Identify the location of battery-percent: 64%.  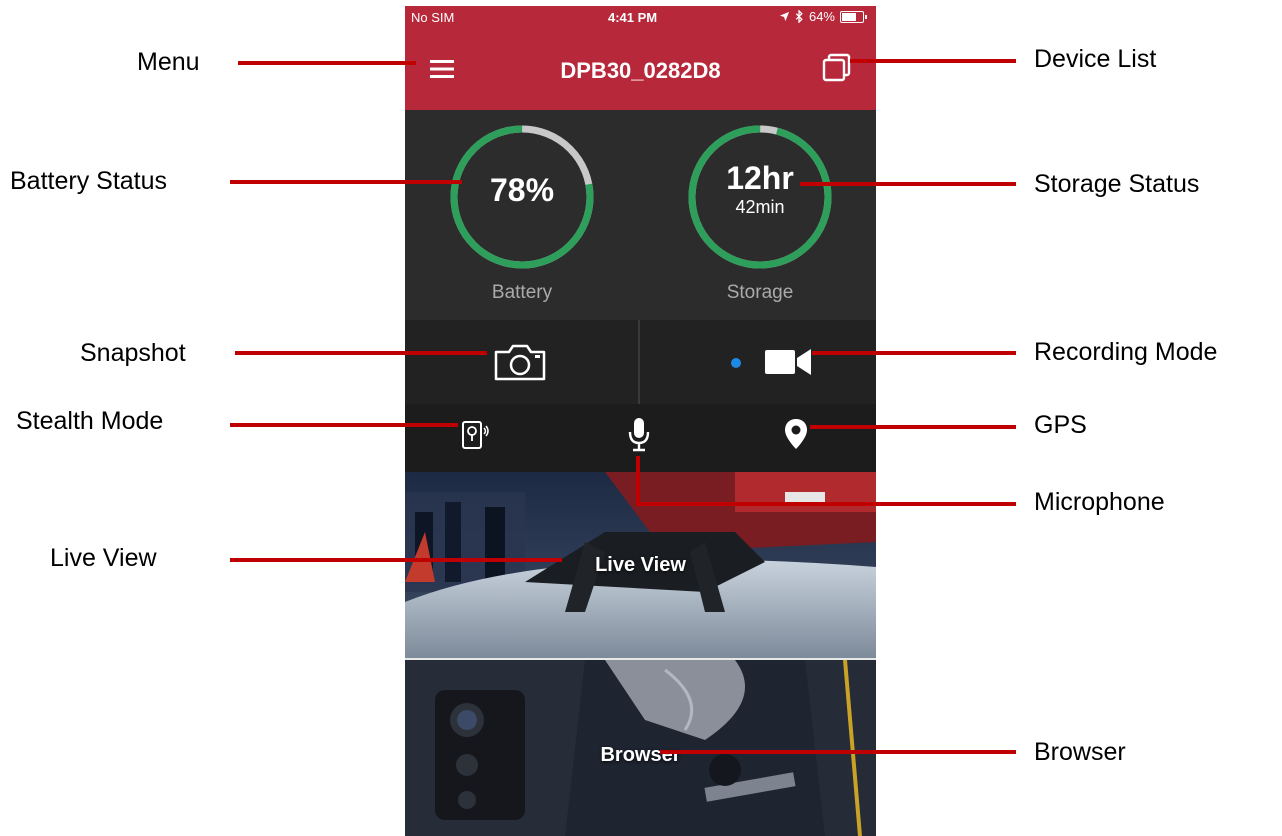
(821, 16).